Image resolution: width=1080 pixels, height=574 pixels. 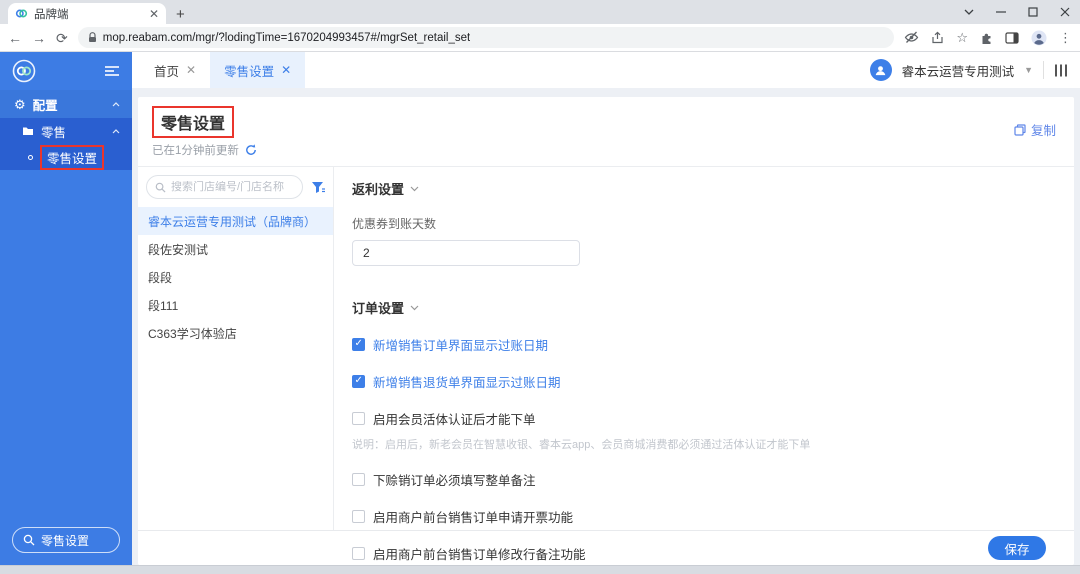 What do you see at coordinates (193, 122) in the screenshot?
I see `page-title: 零售设置` at bounding box center [193, 122].